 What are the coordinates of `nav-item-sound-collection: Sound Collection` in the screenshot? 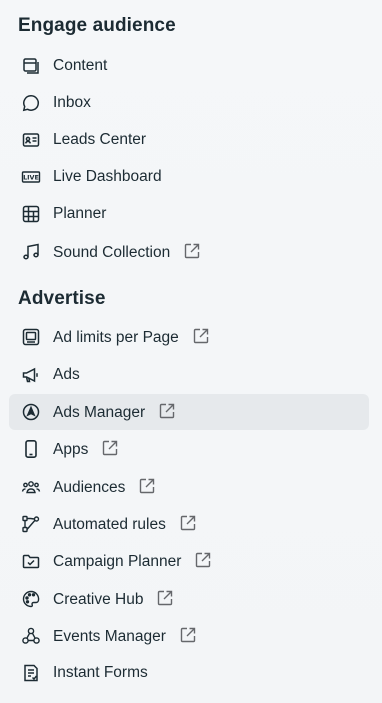 It's located at (189, 252).